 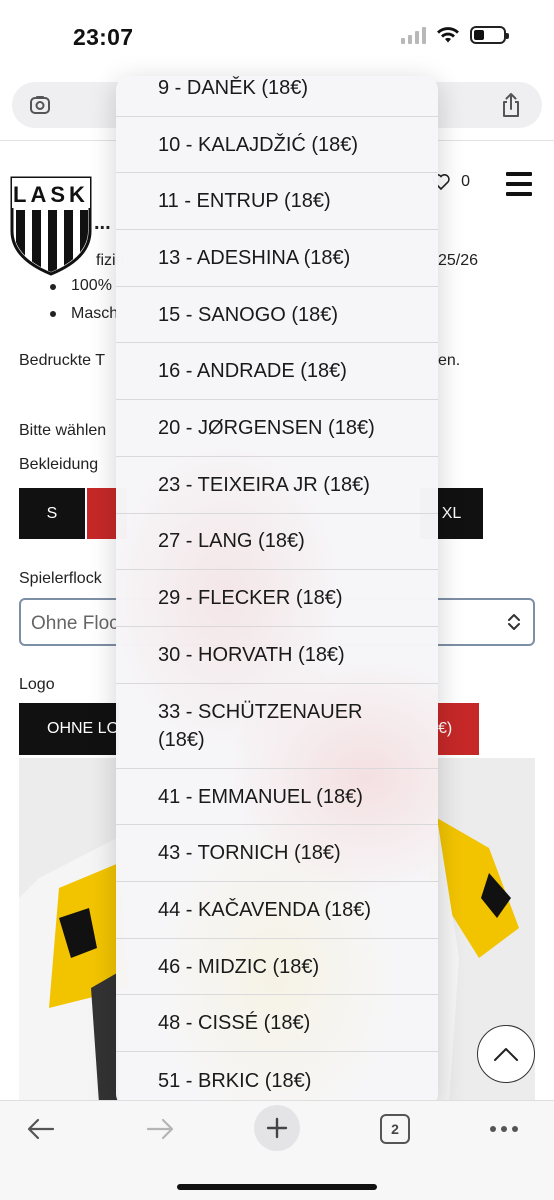 I want to click on new-tab-button, so click(x=277, y=1128).